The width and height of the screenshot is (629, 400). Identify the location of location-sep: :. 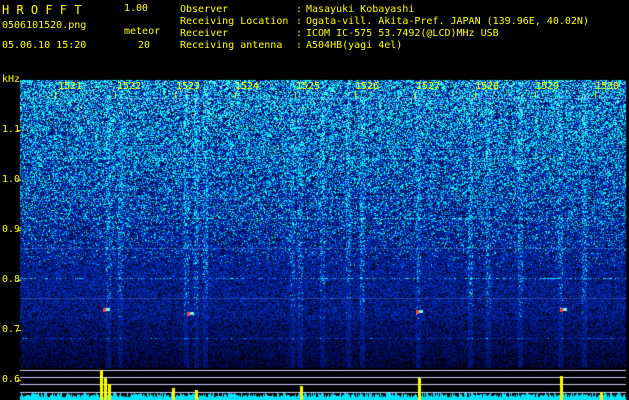
(299, 21).